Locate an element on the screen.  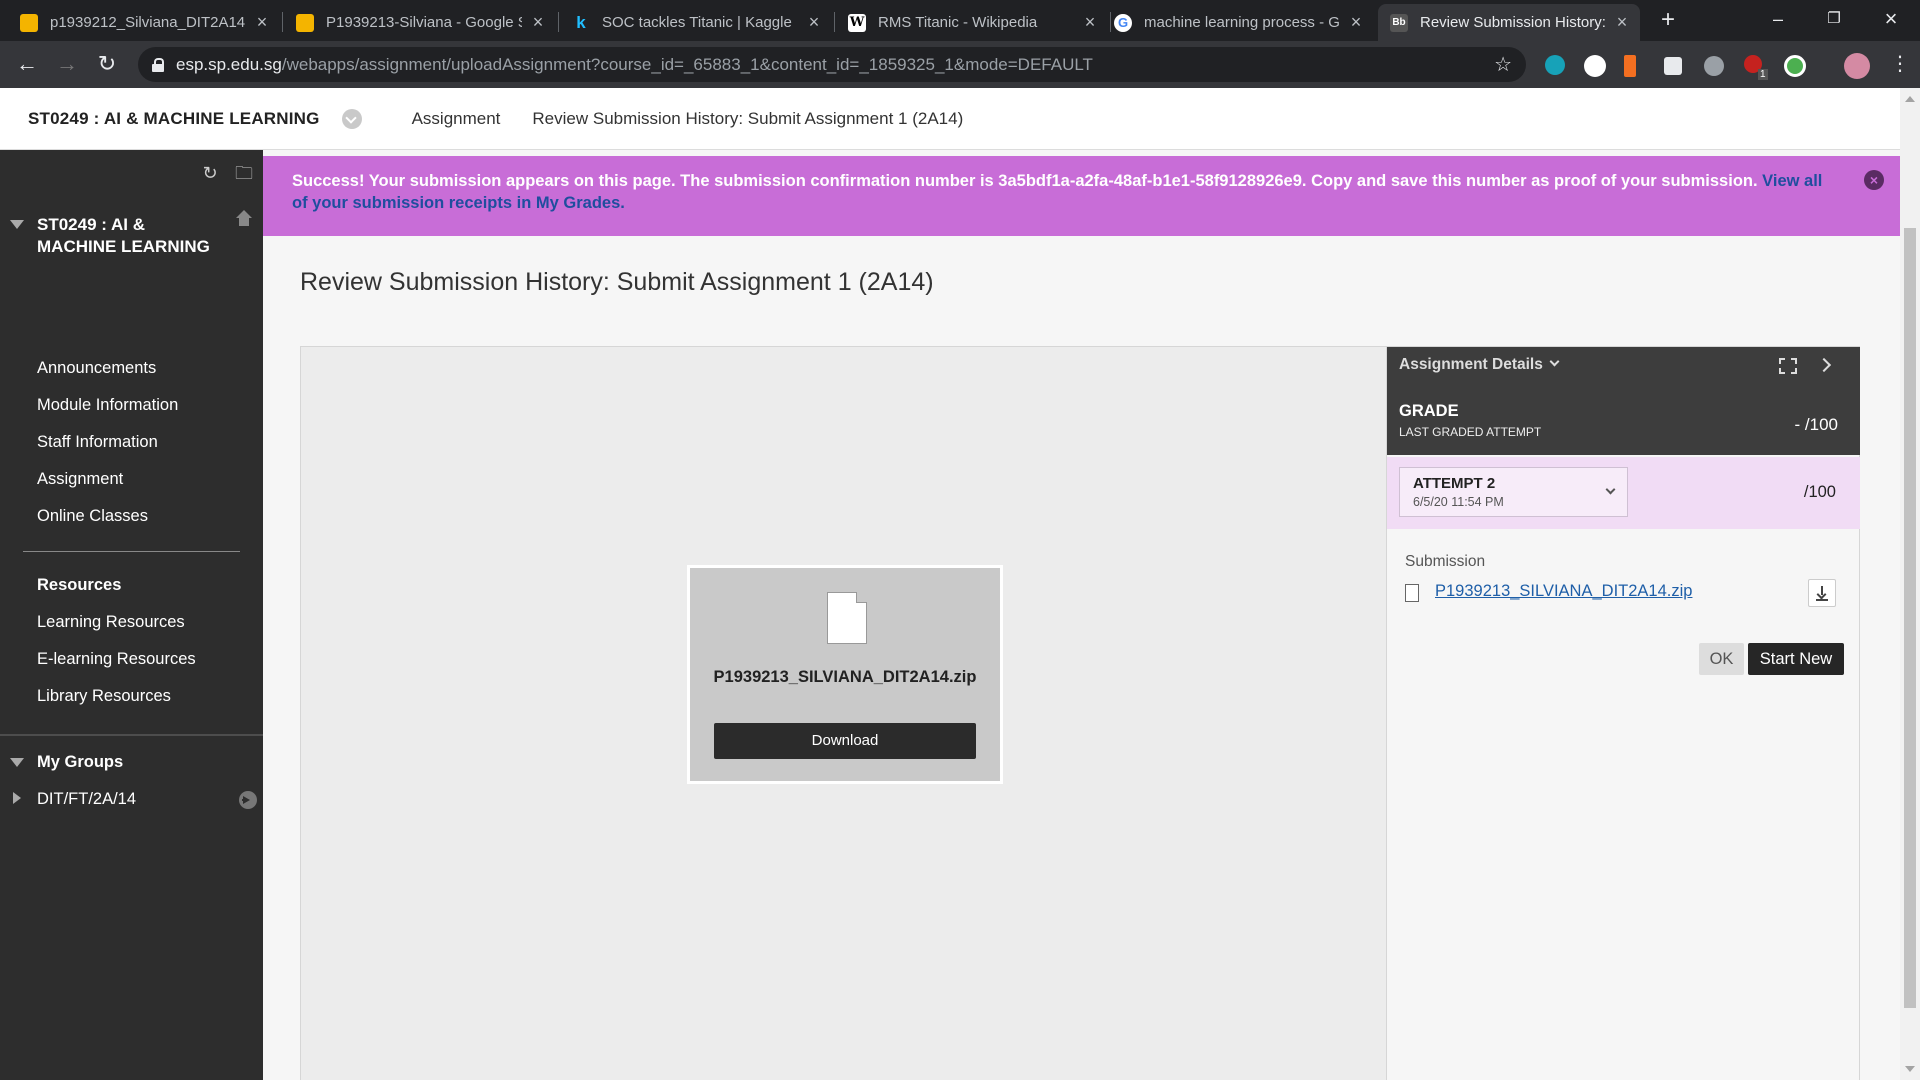
sidebar-item-assignment: Assignment is located at coordinates (80, 479).